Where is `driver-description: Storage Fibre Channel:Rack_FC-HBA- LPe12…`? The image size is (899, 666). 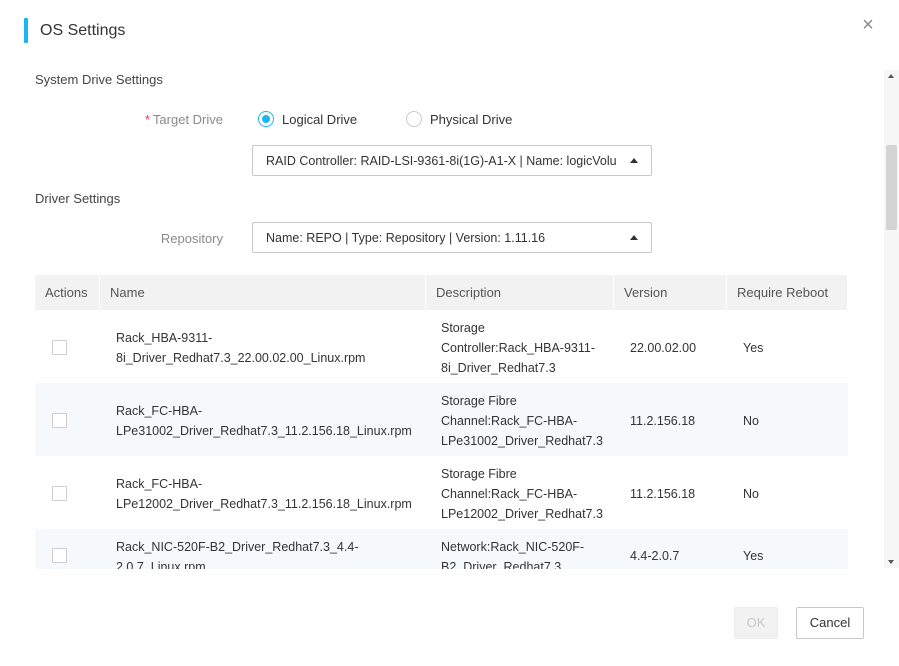
driver-description: Storage Fibre Channel:Rack_FC-HBA- LPe12… is located at coordinates (522, 494).